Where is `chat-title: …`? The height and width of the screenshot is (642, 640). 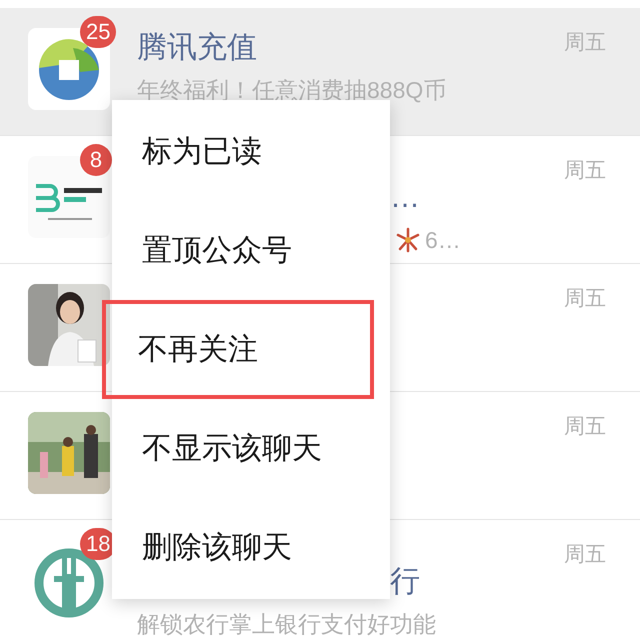
chat-title: … is located at coordinates (405, 198).